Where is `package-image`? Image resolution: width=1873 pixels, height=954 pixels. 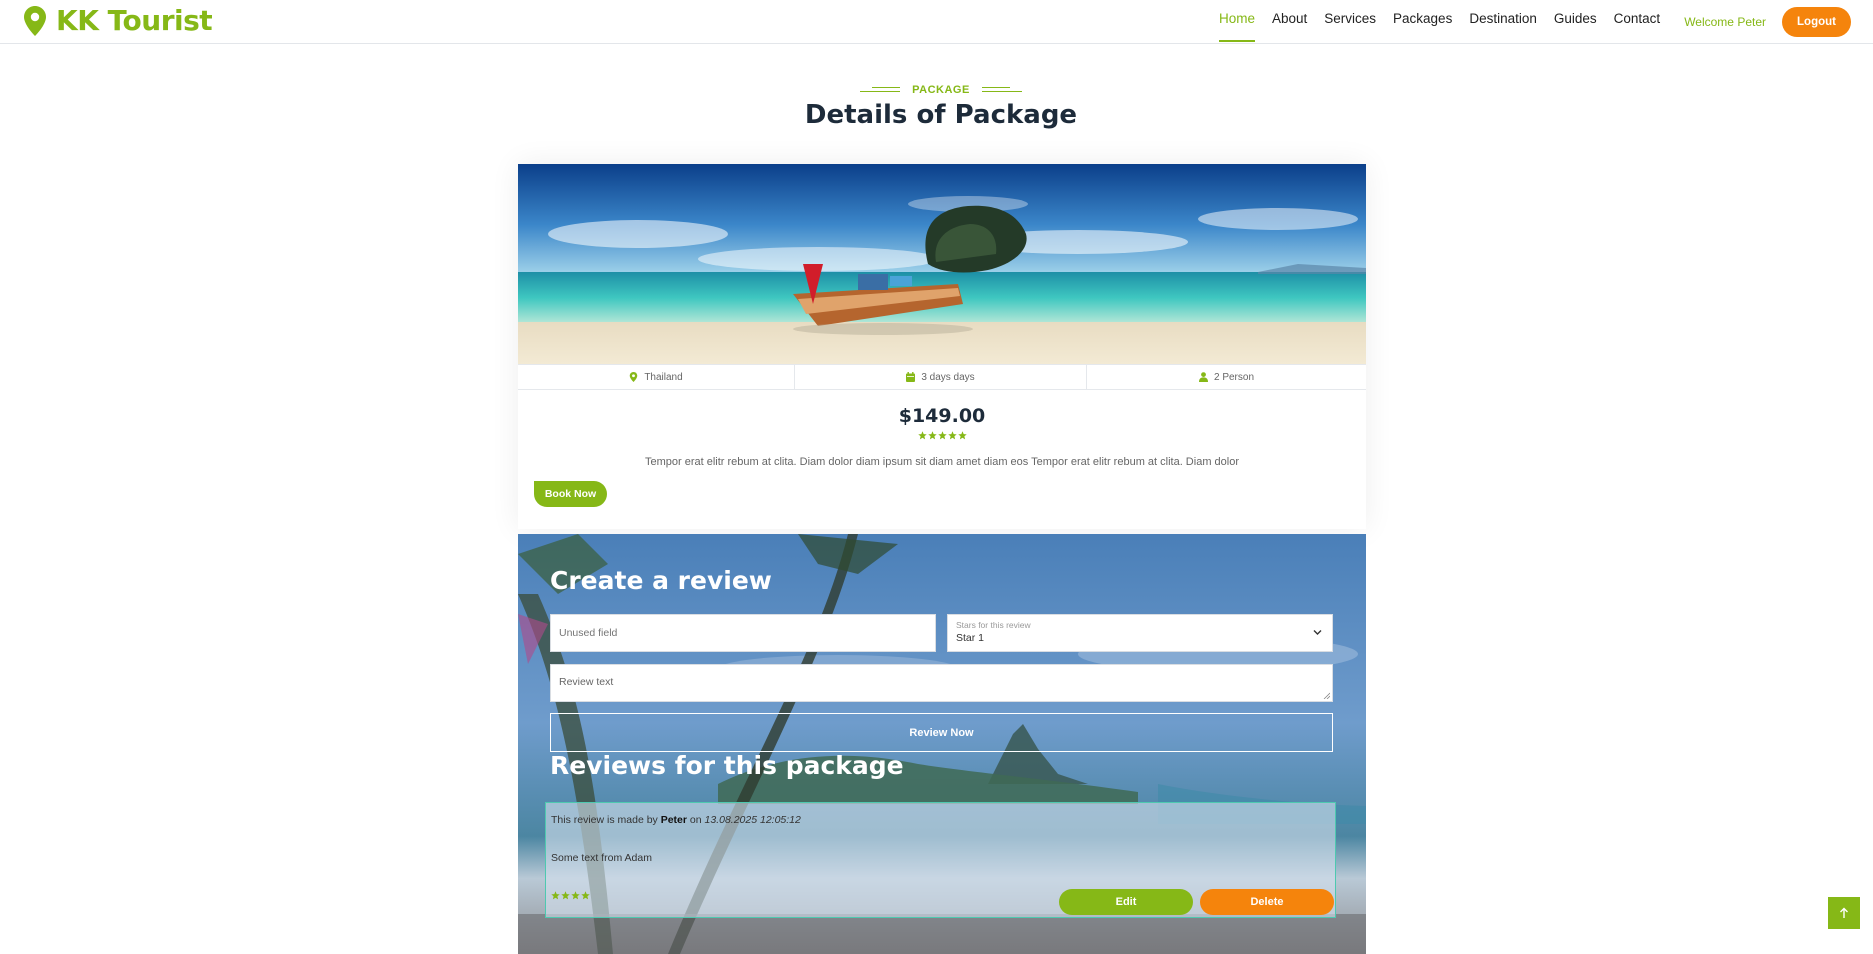
package-image is located at coordinates (942, 264).